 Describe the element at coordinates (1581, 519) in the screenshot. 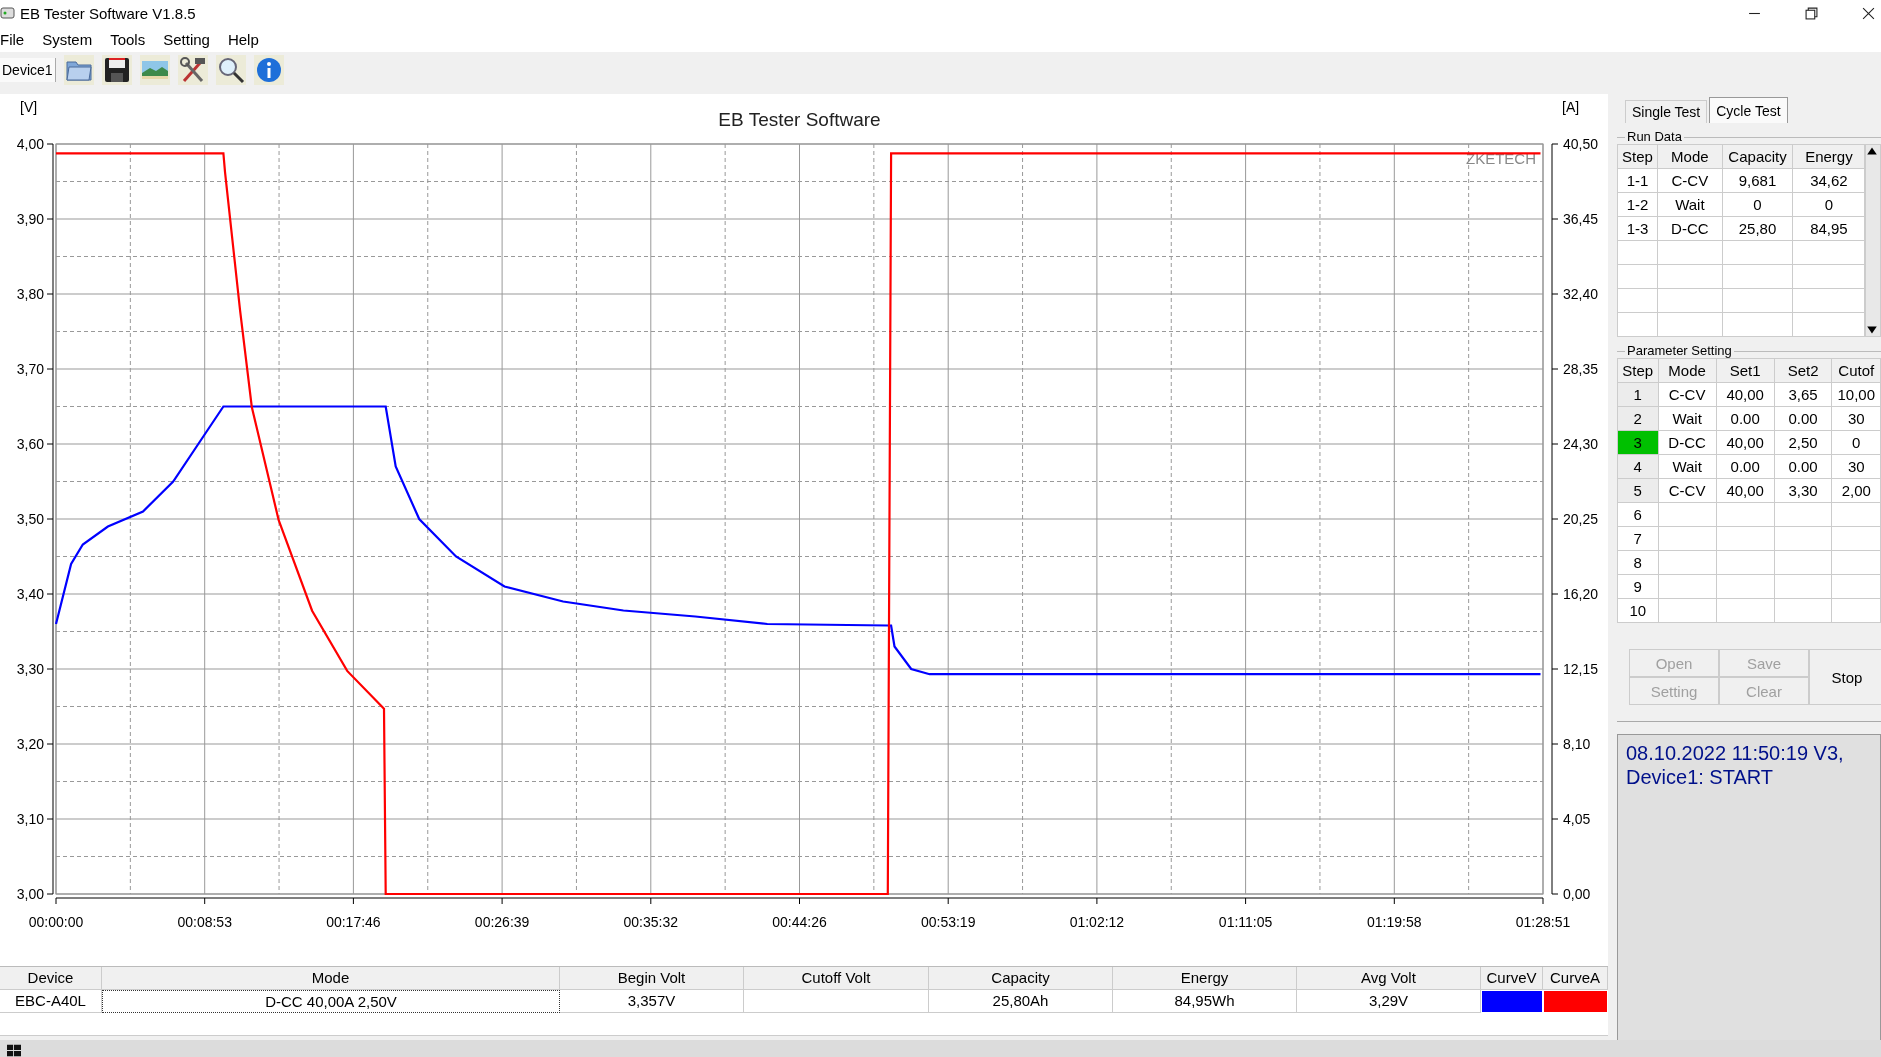

I see `tick-label: 20,25` at that location.